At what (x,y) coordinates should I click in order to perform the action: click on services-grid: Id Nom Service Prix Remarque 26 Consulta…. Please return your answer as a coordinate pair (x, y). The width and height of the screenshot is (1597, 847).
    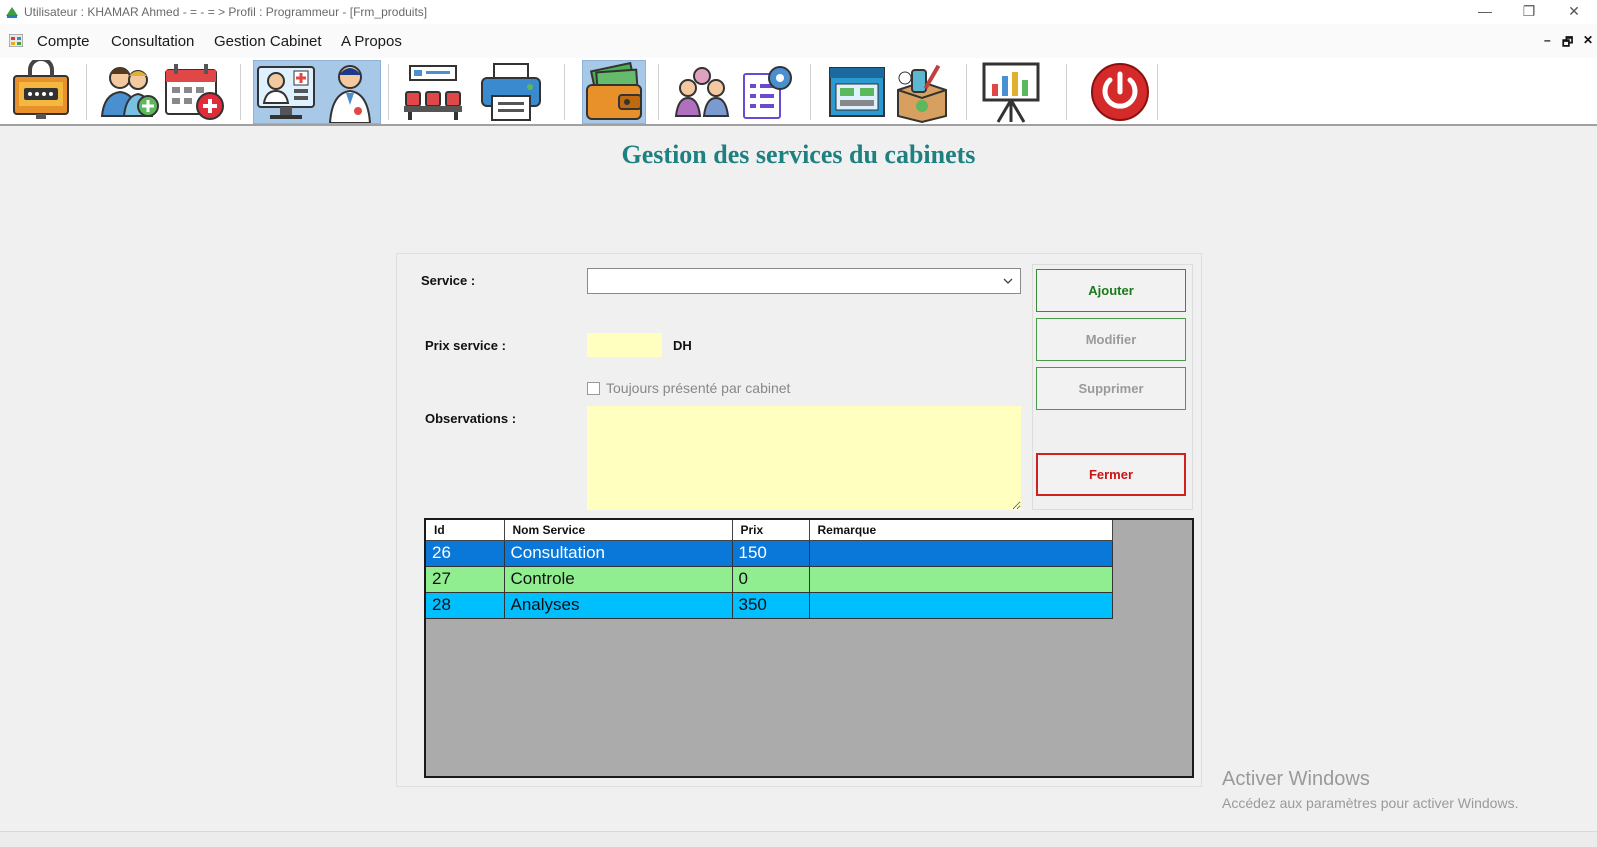
    Looking at the image, I should click on (809, 648).